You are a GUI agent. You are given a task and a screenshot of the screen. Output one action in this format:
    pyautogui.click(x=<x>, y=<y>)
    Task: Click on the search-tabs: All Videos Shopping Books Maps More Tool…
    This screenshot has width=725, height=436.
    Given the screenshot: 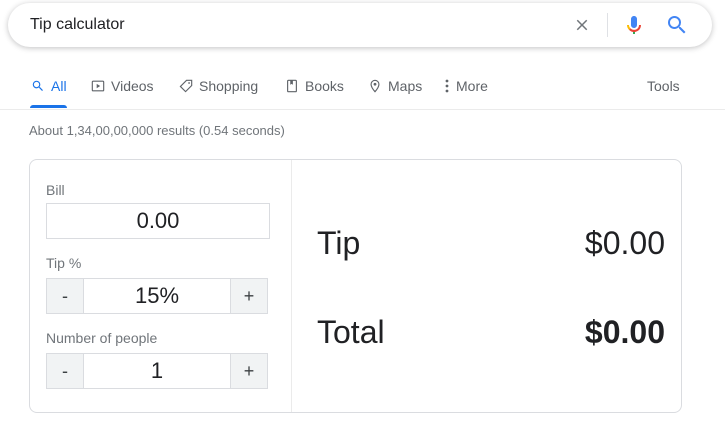 What is the action you would take?
    pyautogui.click(x=362, y=88)
    